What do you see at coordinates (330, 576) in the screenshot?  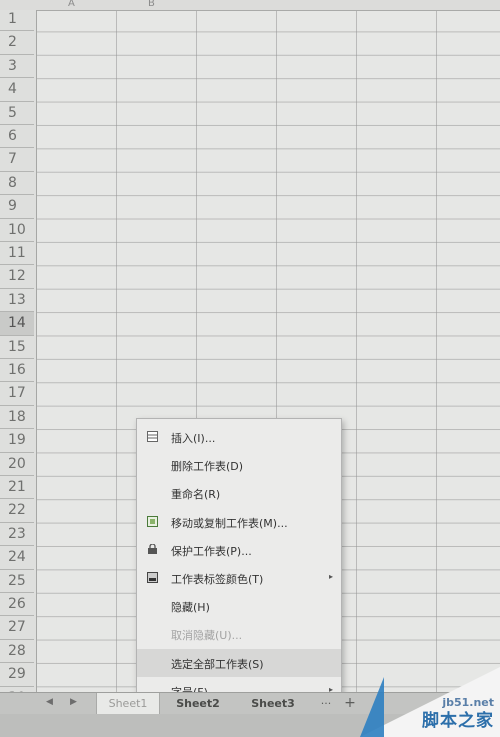 I see `submenu-arrow-icon: ▸` at bounding box center [330, 576].